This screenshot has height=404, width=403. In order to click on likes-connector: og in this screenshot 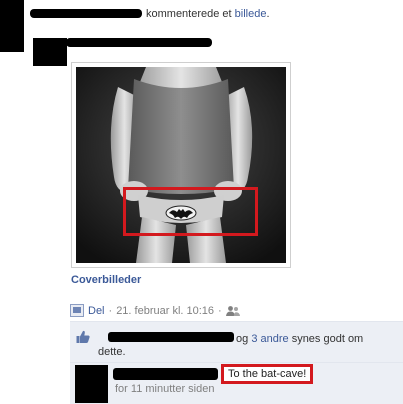, I will do `click(242, 339)`.